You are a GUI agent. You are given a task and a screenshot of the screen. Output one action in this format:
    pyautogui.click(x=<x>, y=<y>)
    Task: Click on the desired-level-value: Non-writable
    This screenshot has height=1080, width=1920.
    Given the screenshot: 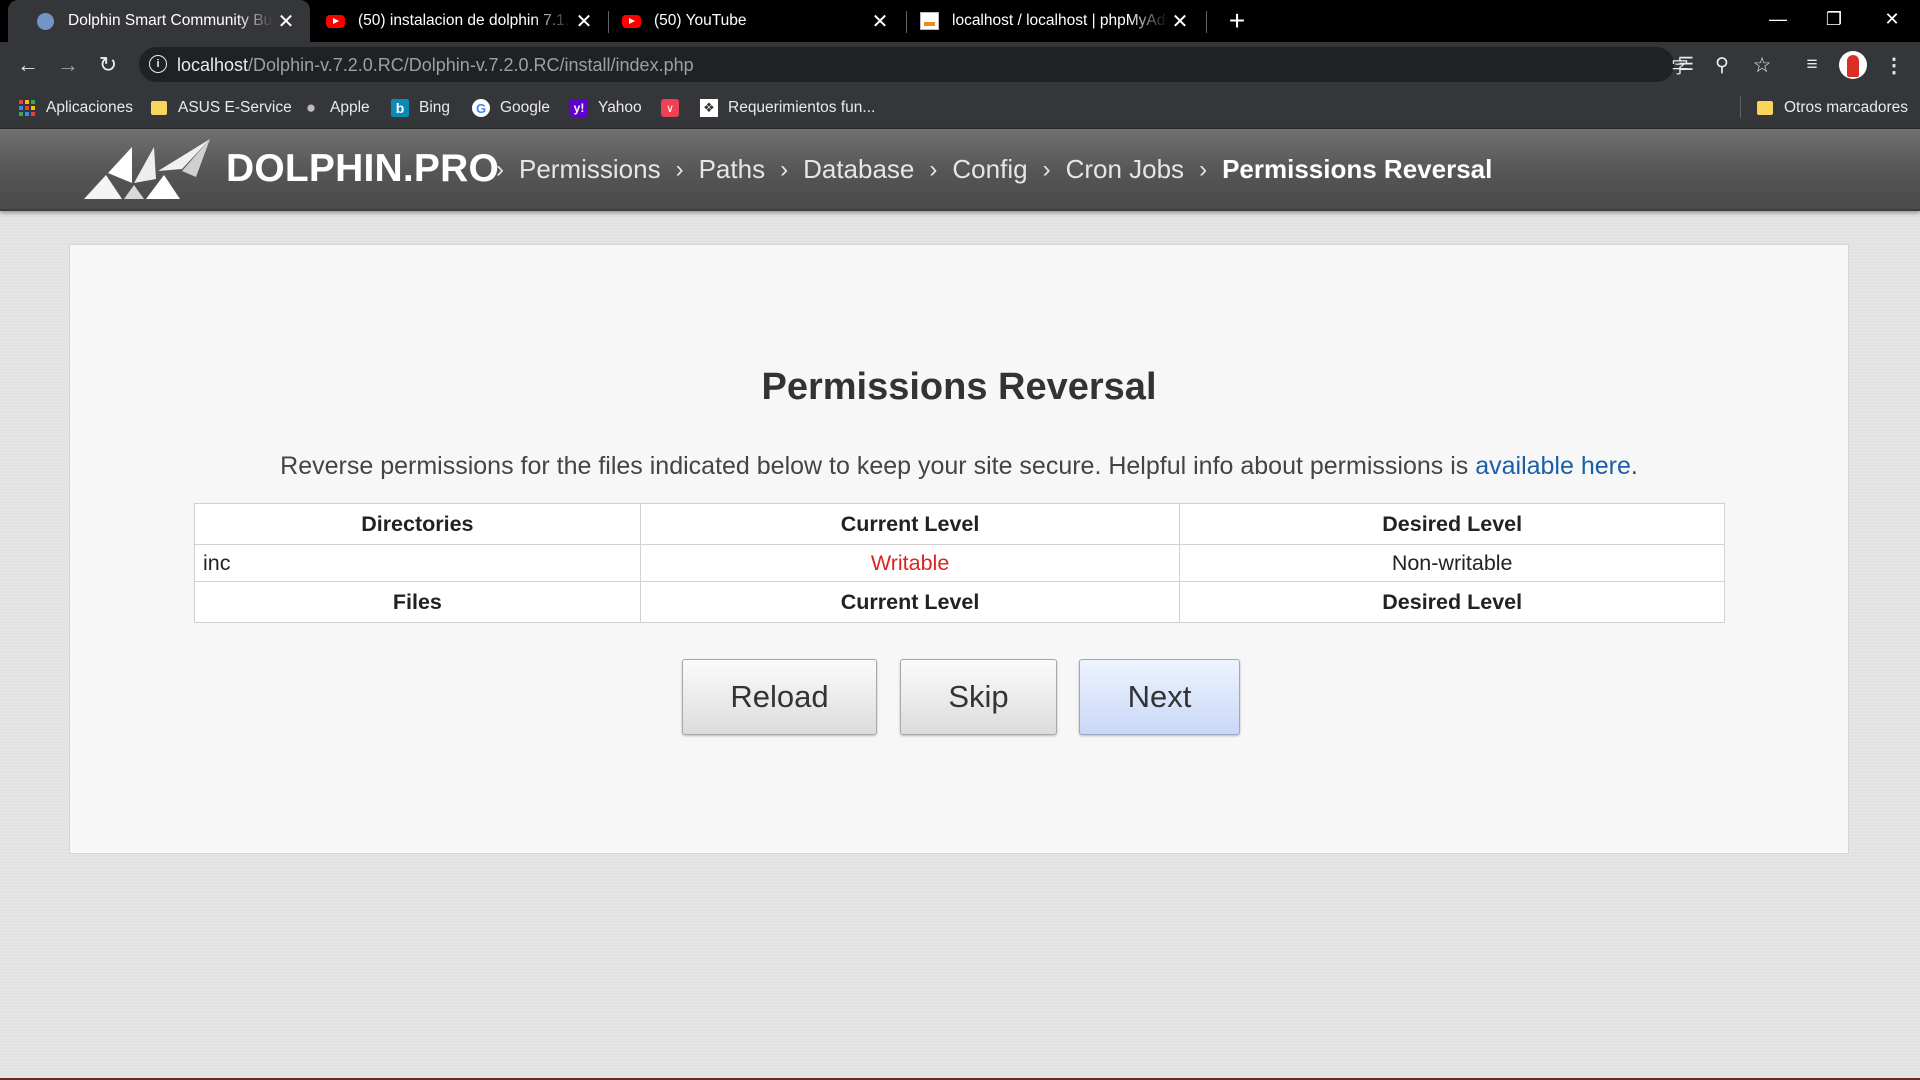 What is the action you would take?
    pyautogui.click(x=1452, y=563)
    